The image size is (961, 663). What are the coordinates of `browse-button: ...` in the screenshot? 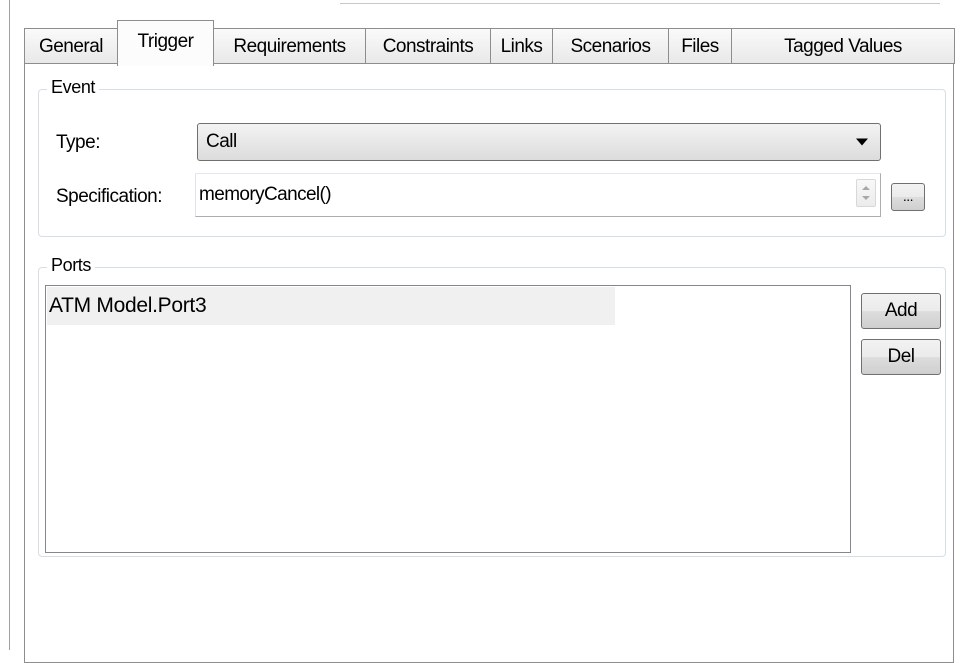 It's located at (908, 197).